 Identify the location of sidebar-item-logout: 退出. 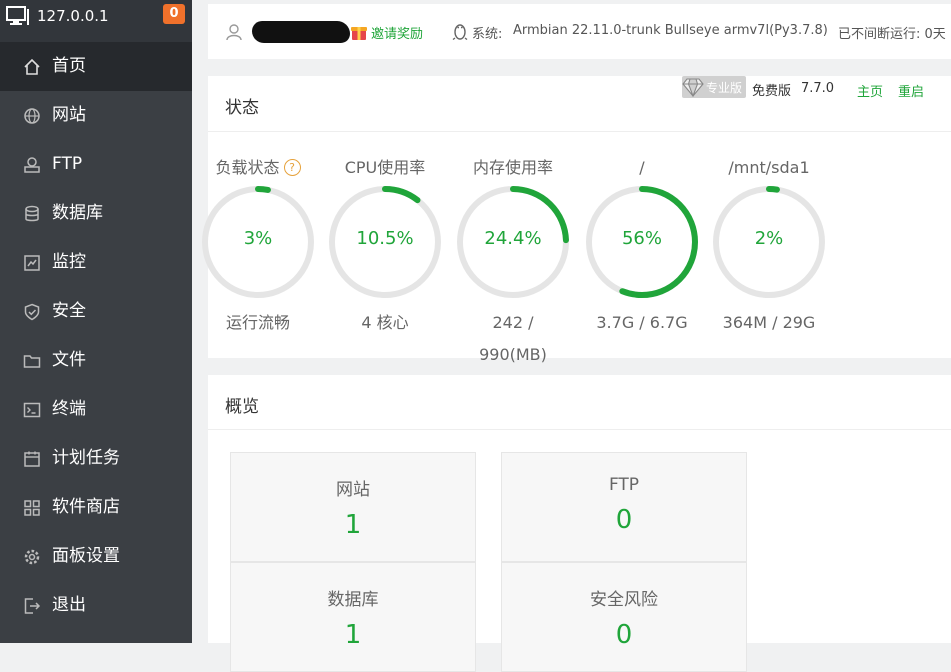
(96, 605).